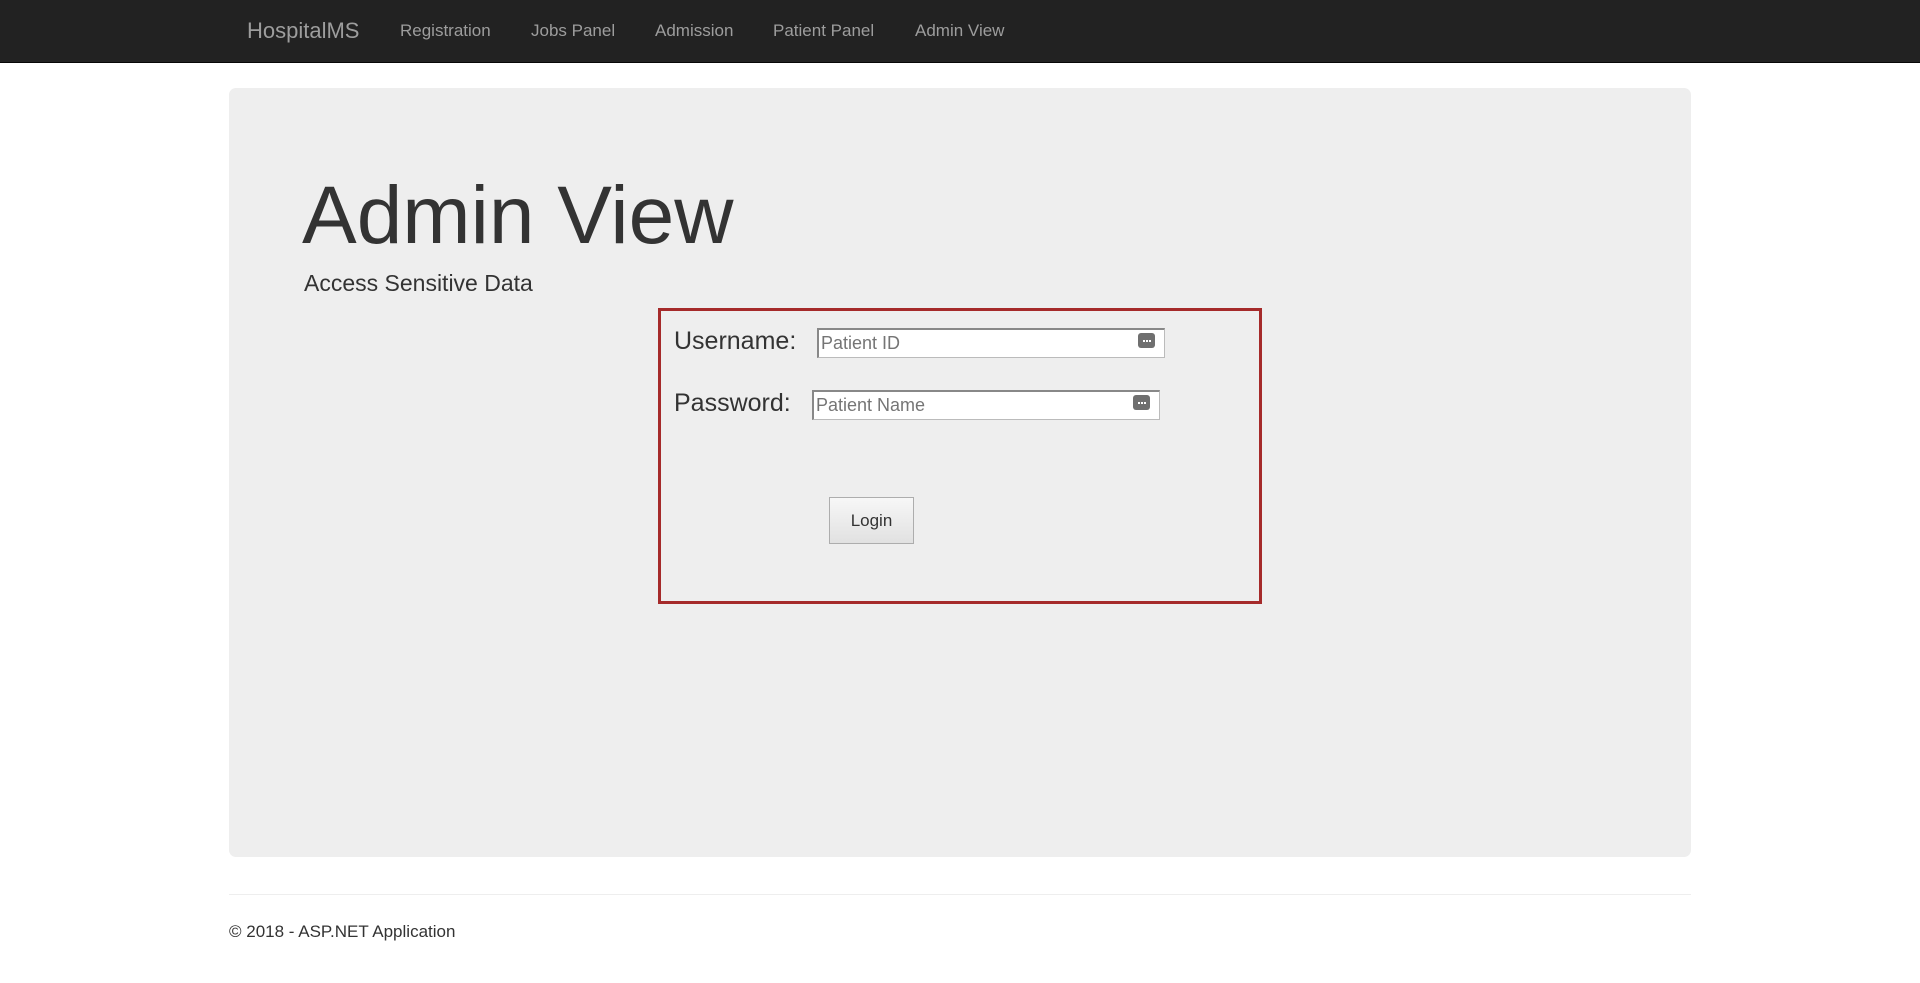 The width and height of the screenshot is (1920, 983). Describe the element at coordinates (732, 403) in the screenshot. I see `password-label: Password:` at that location.